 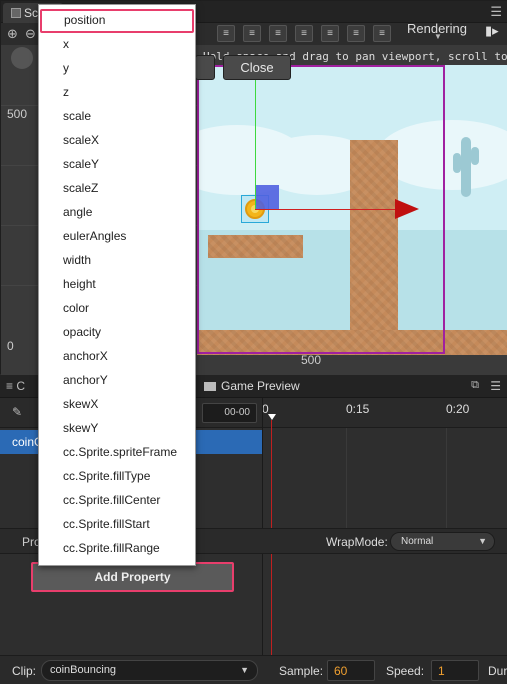 I want to click on current-time-field: 00-00, so click(x=229, y=413).